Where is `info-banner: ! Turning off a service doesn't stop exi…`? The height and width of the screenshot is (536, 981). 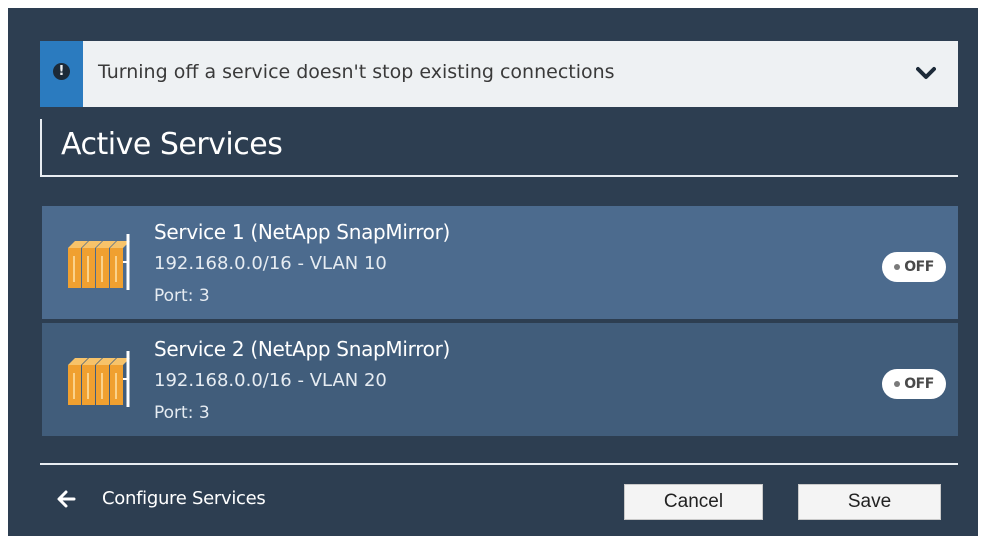
info-banner: ! Turning off a service doesn't stop exi… is located at coordinates (499, 74).